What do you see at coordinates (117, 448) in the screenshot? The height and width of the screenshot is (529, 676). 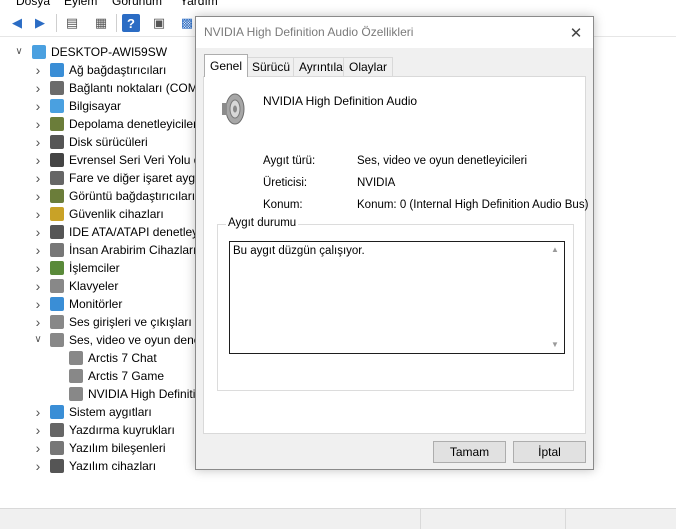 I see `tree-item-label: Yazılım bileşenleri` at bounding box center [117, 448].